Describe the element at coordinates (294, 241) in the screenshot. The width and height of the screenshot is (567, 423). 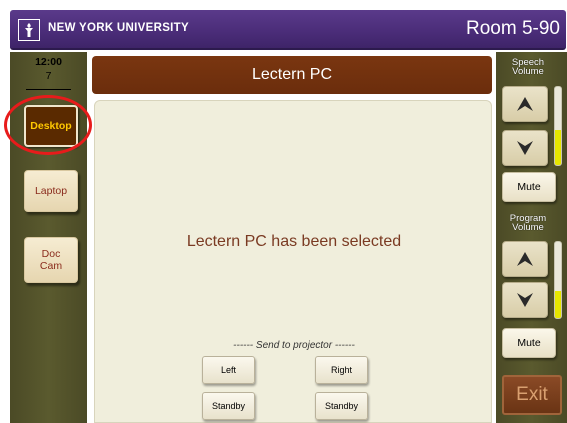
I see `status-message: Lectern PC has been selected` at that location.